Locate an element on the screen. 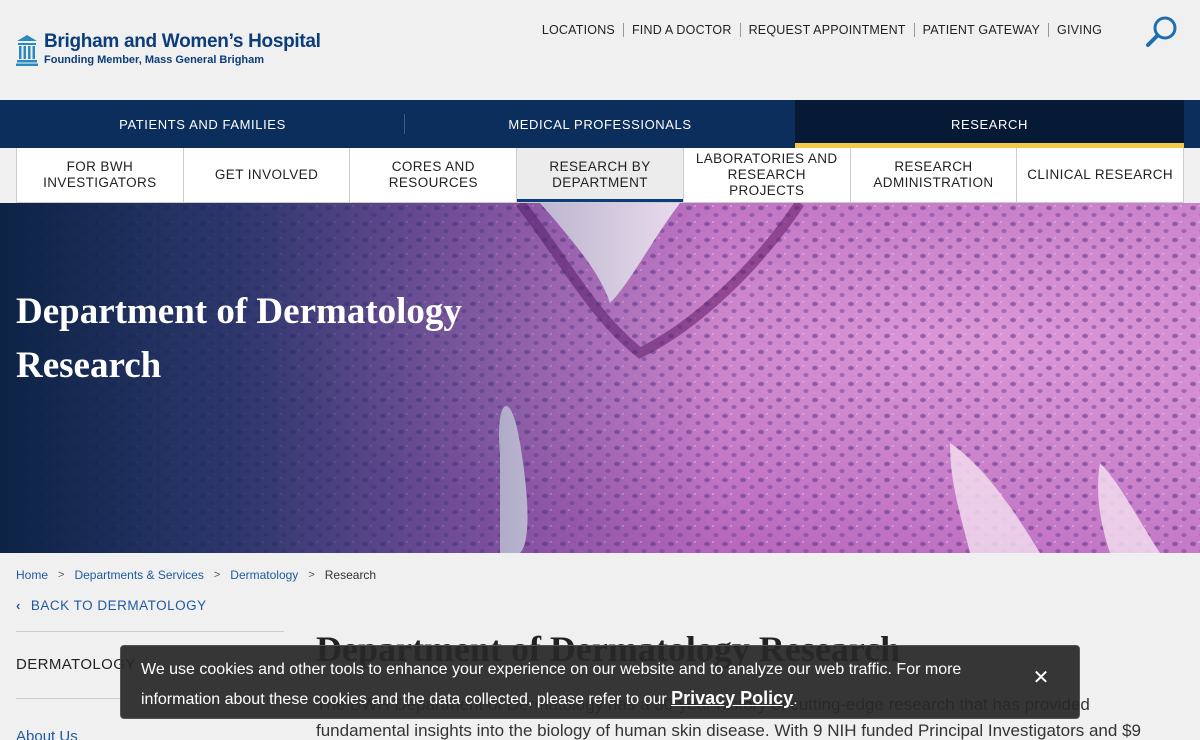 Image resolution: width=1200 pixels, height=740 pixels. subnav-research-administration: RESEARCH ADMINISTRATION is located at coordinates (934, 175).